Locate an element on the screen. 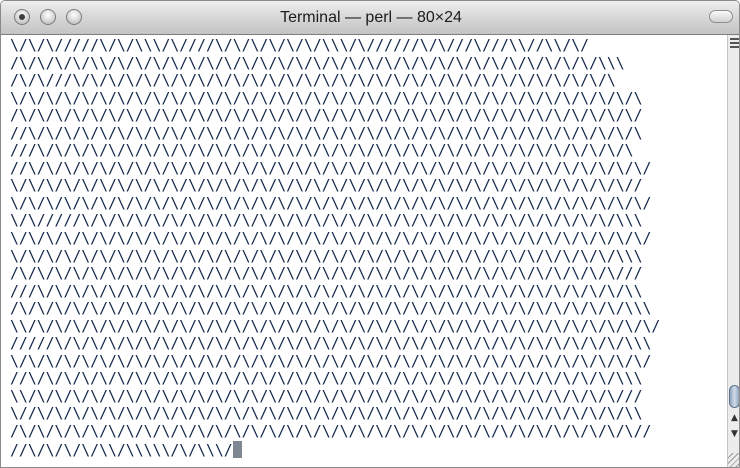 The height and width of the screenshot is (468, 740). scroll-thumb is located at coordinates (734, 396).